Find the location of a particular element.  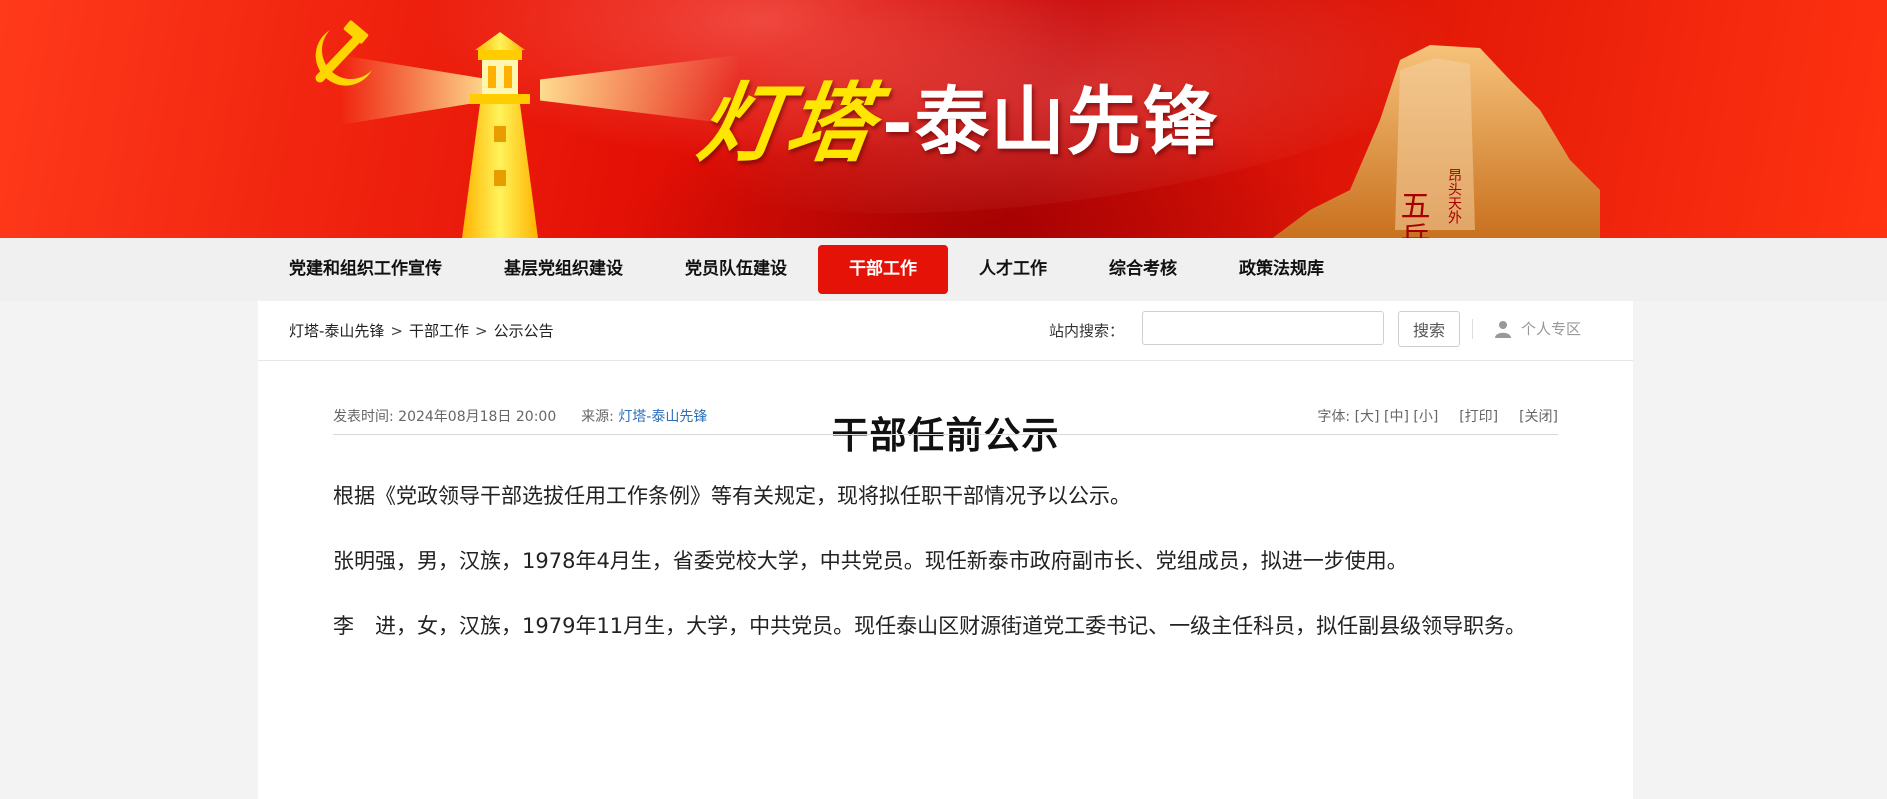

publish-time: 2024年08月18日 20:00 is located at coordinates (477, 417).